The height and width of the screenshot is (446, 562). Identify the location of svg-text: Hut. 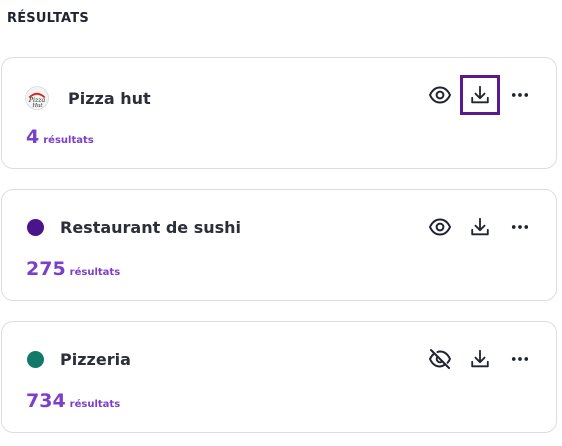
(38, 106).